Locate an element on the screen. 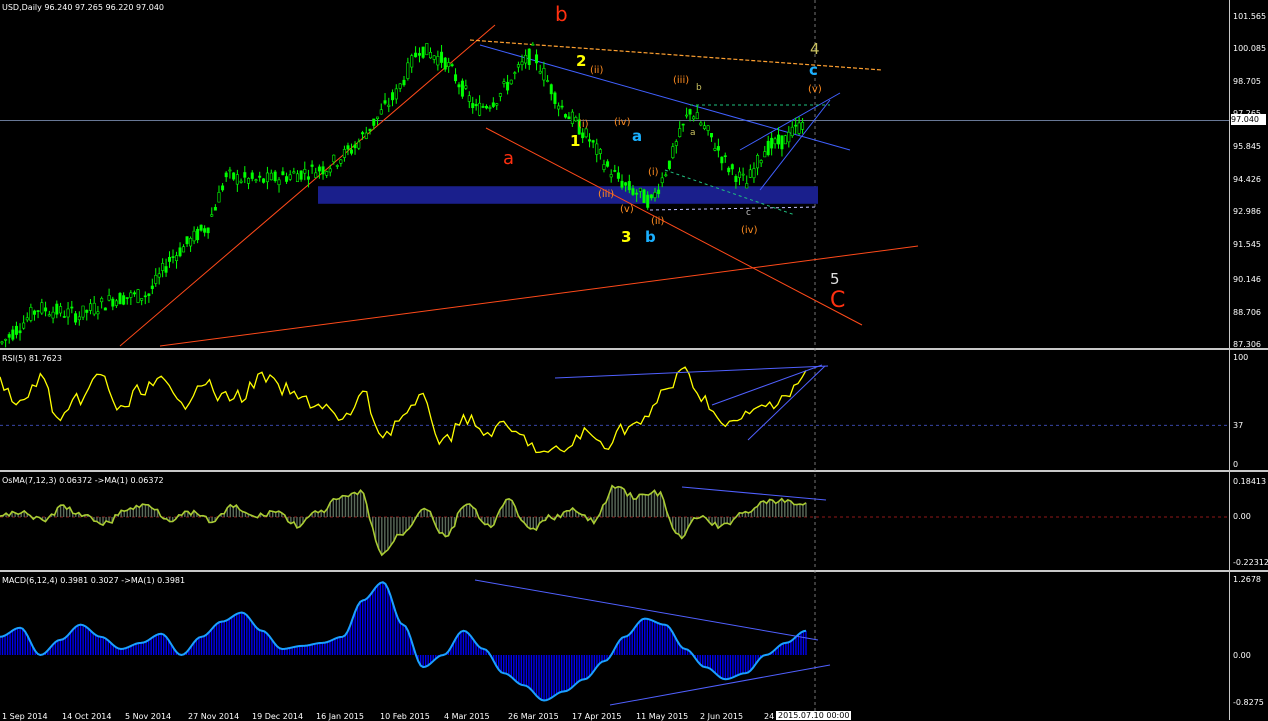  wave-label: 1 is located at coordinates (575, 141).